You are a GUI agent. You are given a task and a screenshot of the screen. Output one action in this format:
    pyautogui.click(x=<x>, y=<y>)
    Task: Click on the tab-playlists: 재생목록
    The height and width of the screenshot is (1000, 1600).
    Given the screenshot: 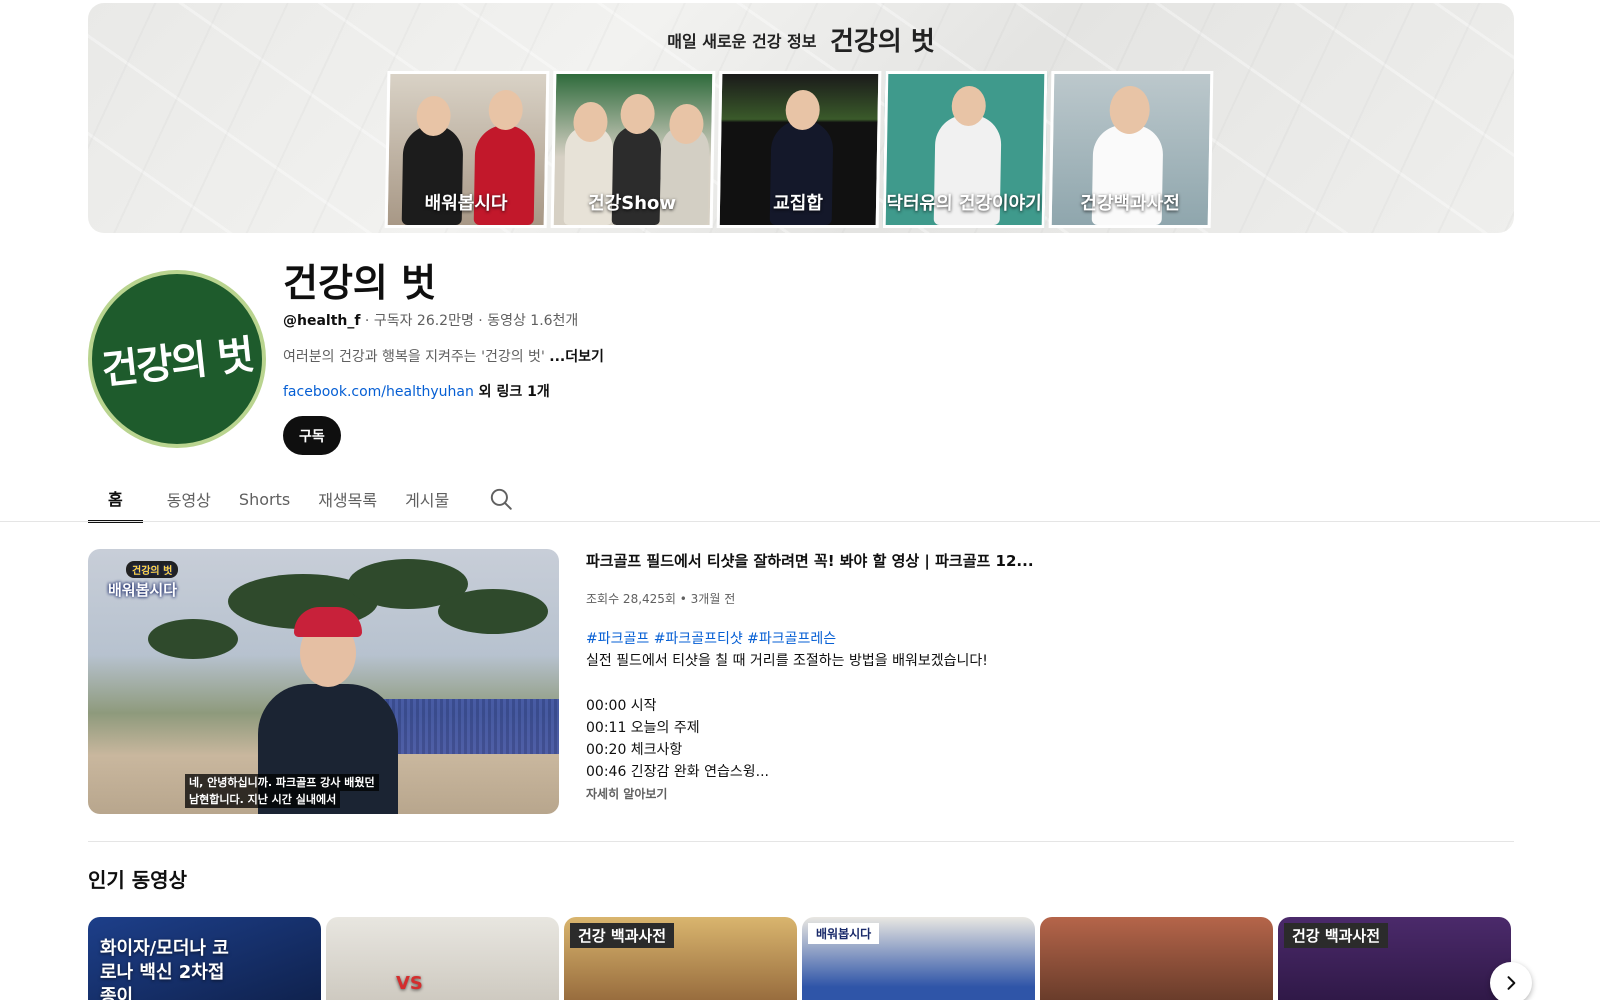 What is the action you would take?
    pyautogui.click(x=347, y=499)
    